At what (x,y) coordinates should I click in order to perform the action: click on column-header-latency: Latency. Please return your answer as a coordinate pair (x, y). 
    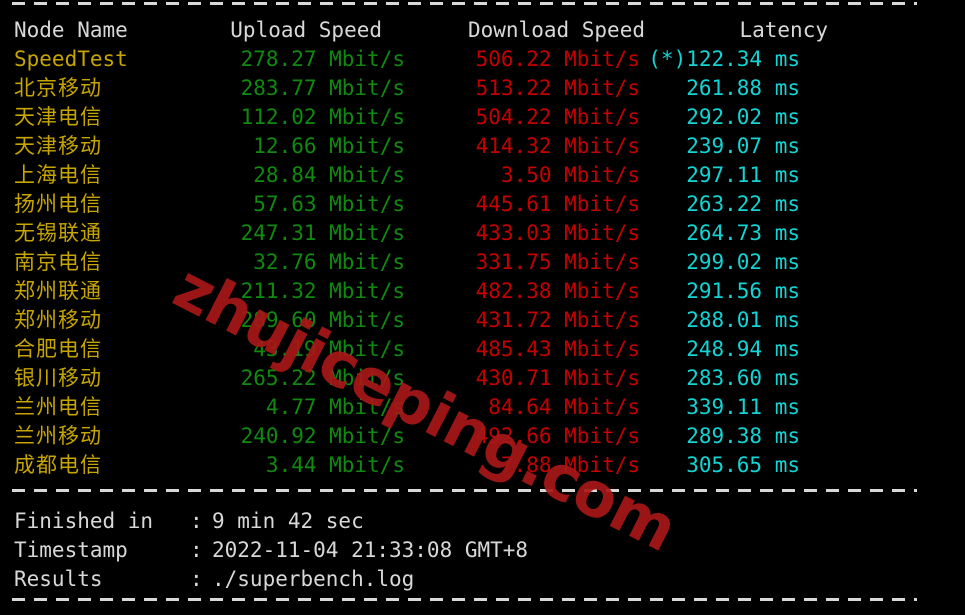
    Looking at the image, I should click on (783, 30).